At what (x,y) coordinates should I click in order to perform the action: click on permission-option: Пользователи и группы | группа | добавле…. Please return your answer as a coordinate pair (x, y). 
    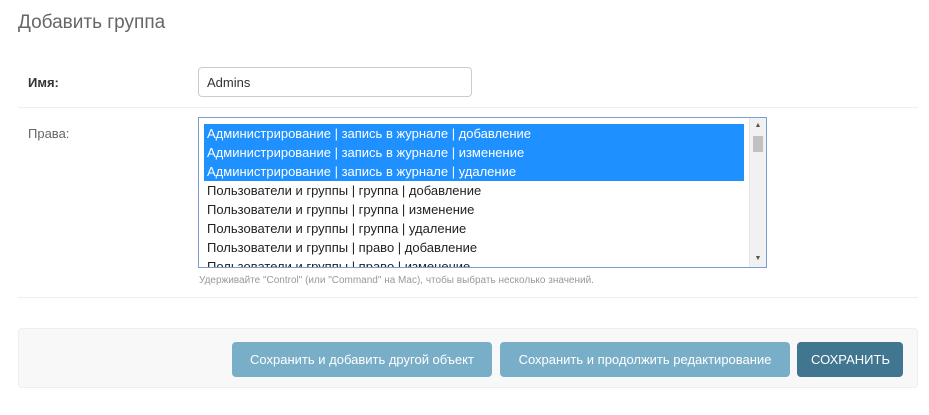
    Looking at the image, I should click on (474, 190).